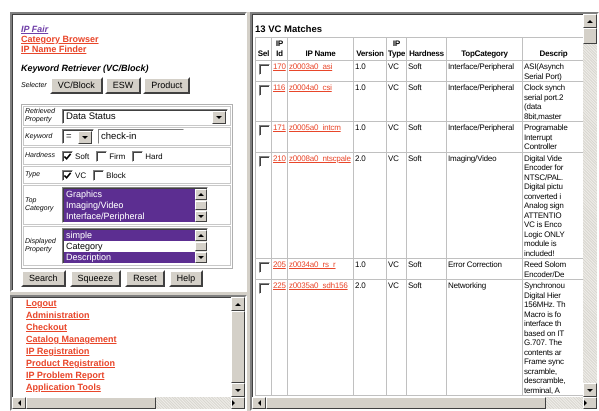 This screenshot has width=599, height=411. What do you see at coordinates (141, 136) in the screenshot?
I see `keyword-field: check-in` at bounding box center [141, 136].